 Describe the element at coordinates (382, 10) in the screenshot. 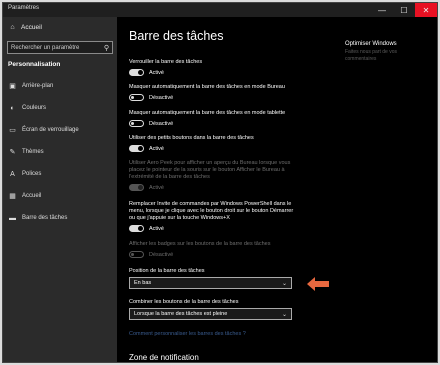

I see `minimize-button: —` at that location.